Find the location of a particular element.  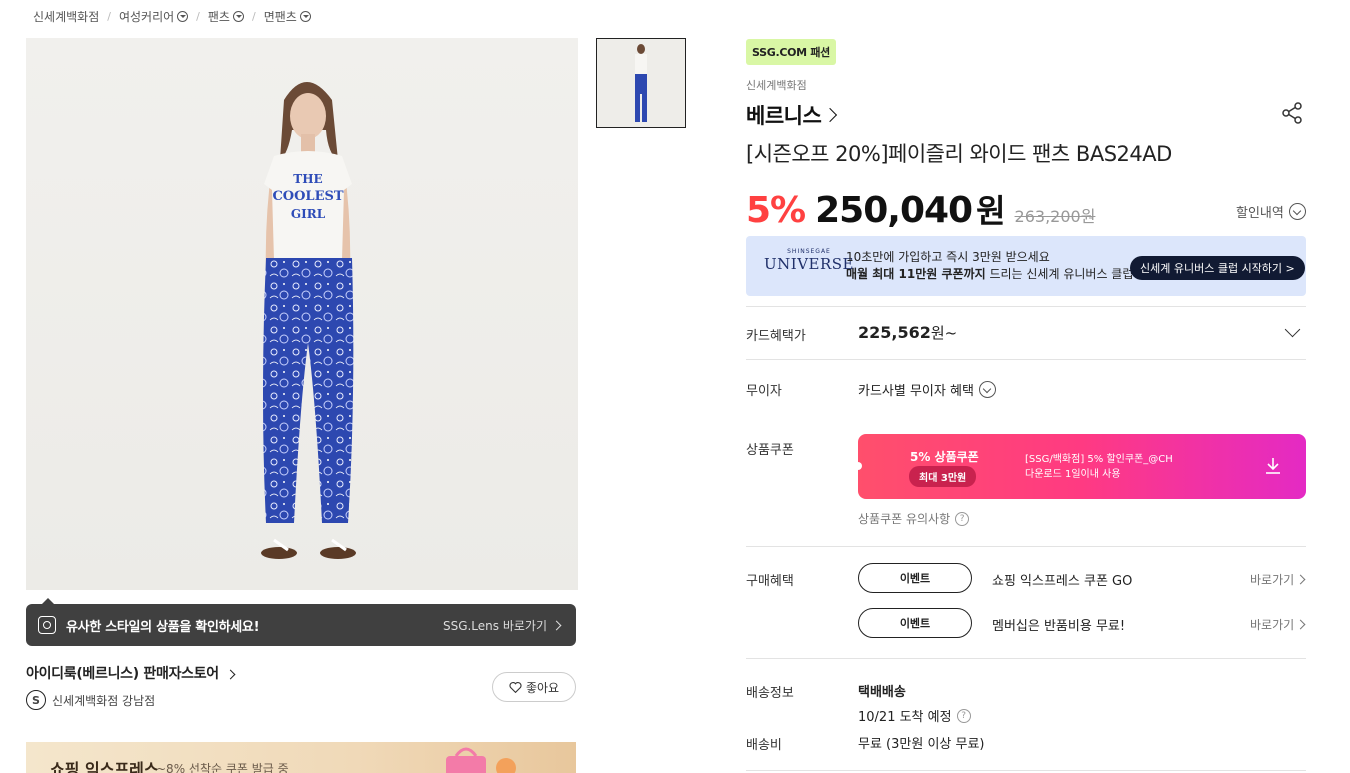

ssg-fashion-badge: SSG.COM 패션 is located at coordinates (791, 52).